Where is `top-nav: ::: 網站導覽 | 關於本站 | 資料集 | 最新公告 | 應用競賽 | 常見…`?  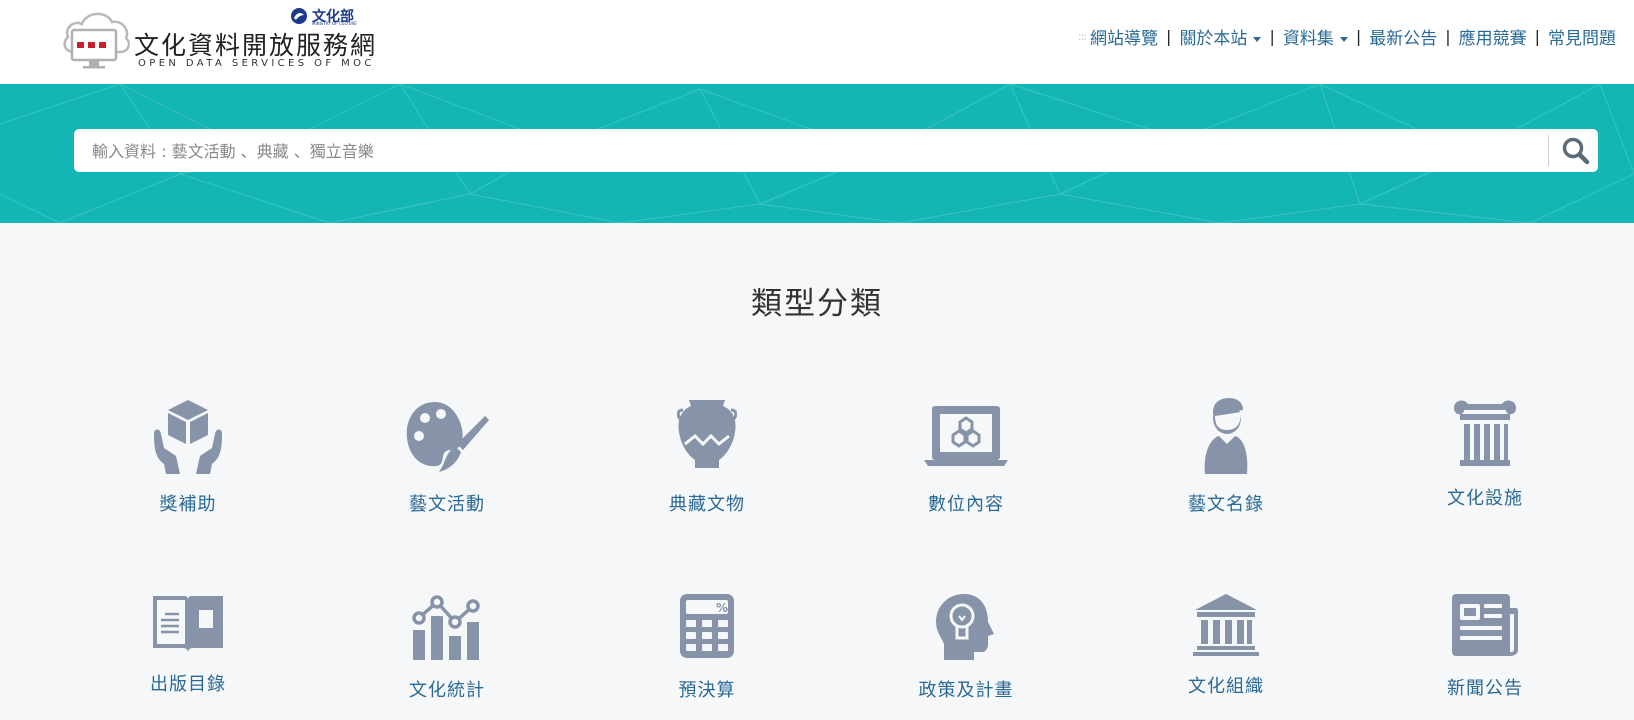 top-nav: ::: 網站導覽 | 關於本站 | 資料集 | 最新公告 | 應用競賽 | 常見… is located at coordinates (1347, 36).